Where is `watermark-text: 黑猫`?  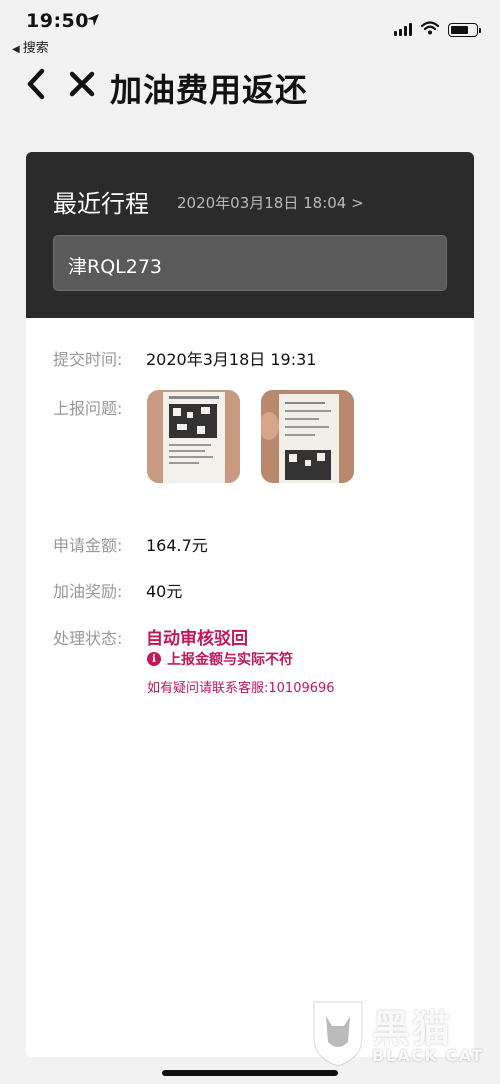
watermark-text: 黑猫 is located at coordinates (412, 1029).